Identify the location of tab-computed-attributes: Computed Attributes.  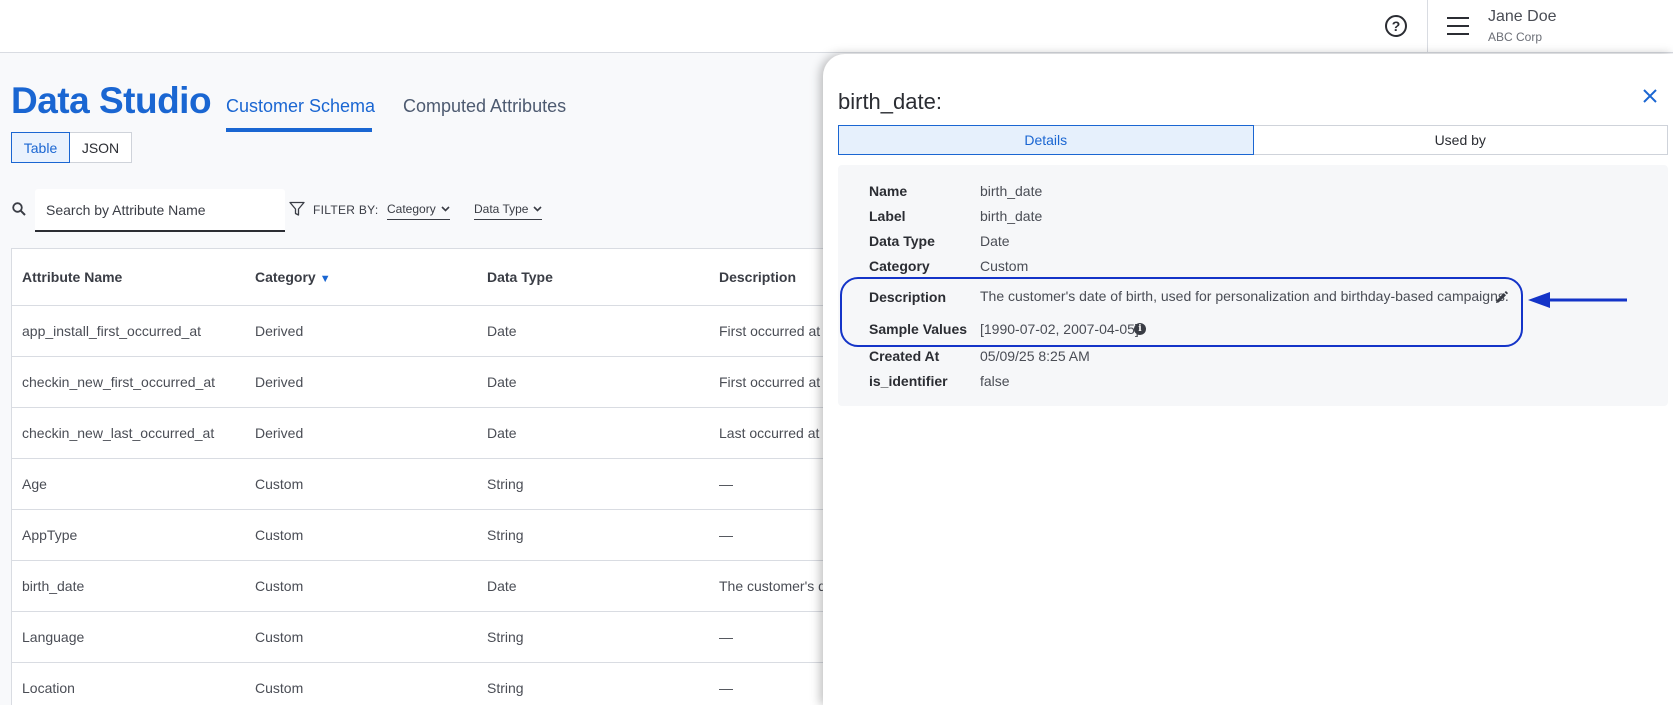
(484, 106).